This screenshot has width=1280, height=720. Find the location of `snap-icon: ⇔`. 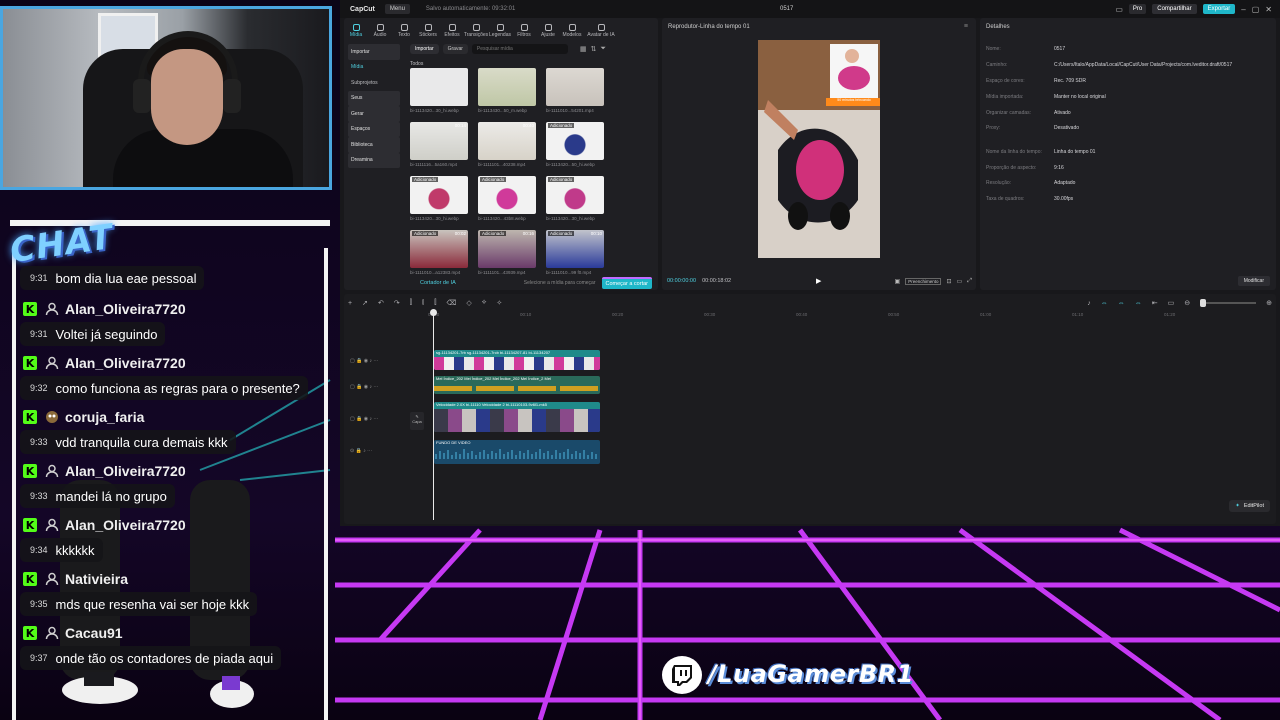

snap-icon: ⇔ is located at coordinates (1138, 303).